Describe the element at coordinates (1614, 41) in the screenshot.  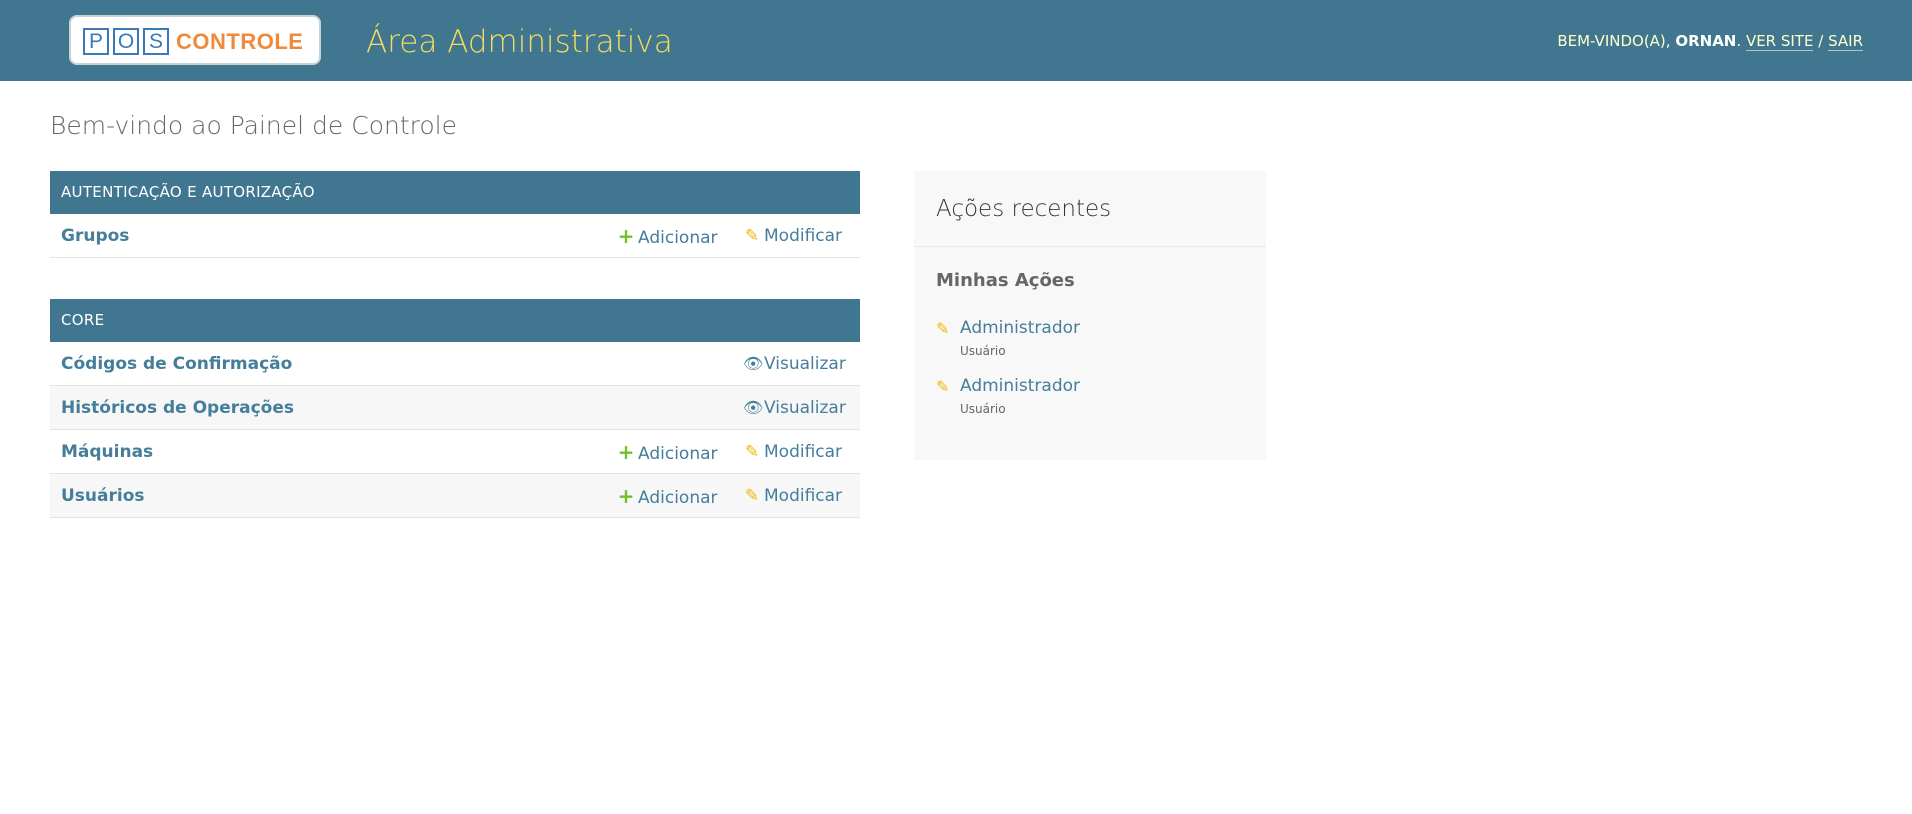
I see `welcome-text: BEM-VINDO(A),` at that location.